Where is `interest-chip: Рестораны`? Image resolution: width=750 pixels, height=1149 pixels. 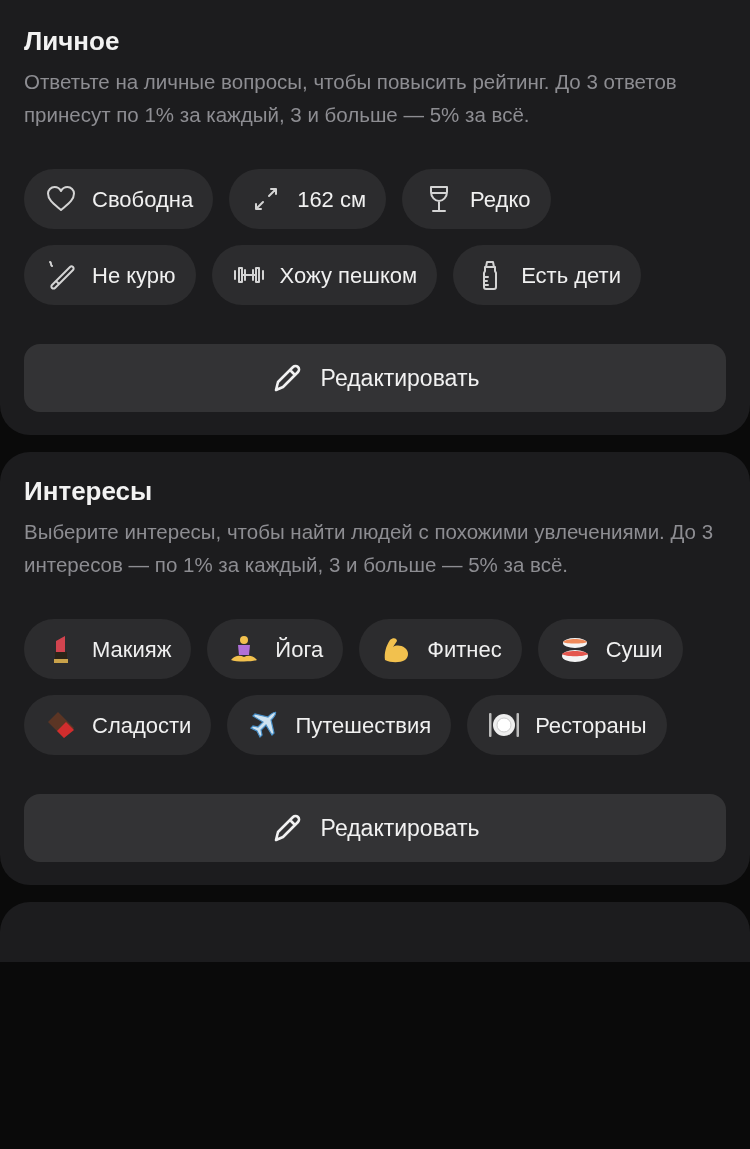
interest-chip: Рестораны is located at coordinates (567, 725).